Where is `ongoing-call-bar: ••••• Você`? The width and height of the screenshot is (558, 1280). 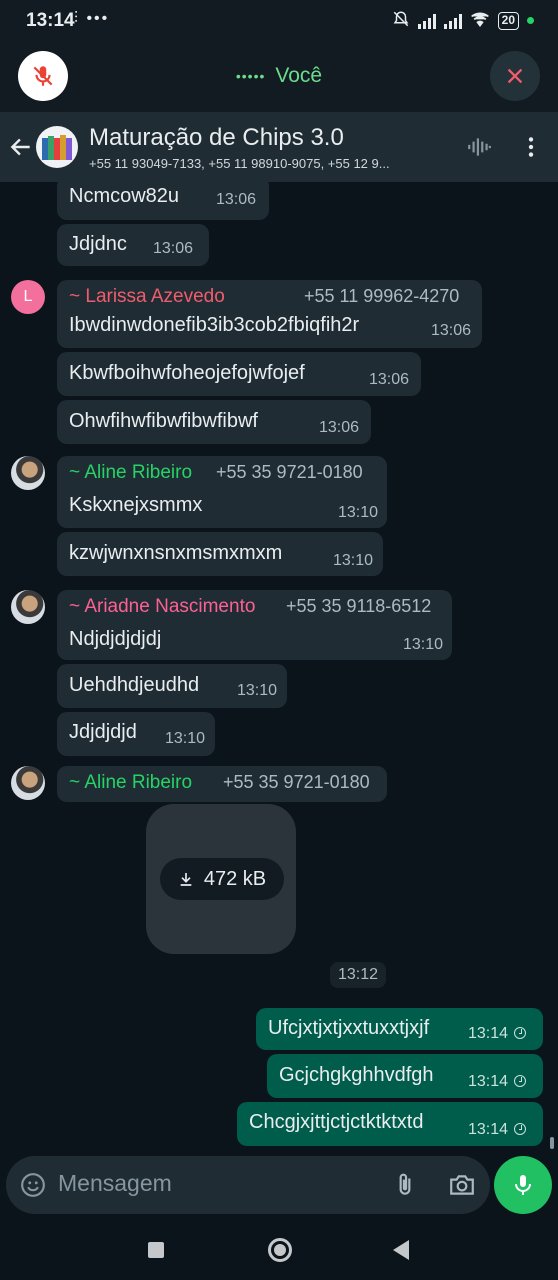 ongoing-call-bar: ••••• Você is located at coordinates (279, 77).